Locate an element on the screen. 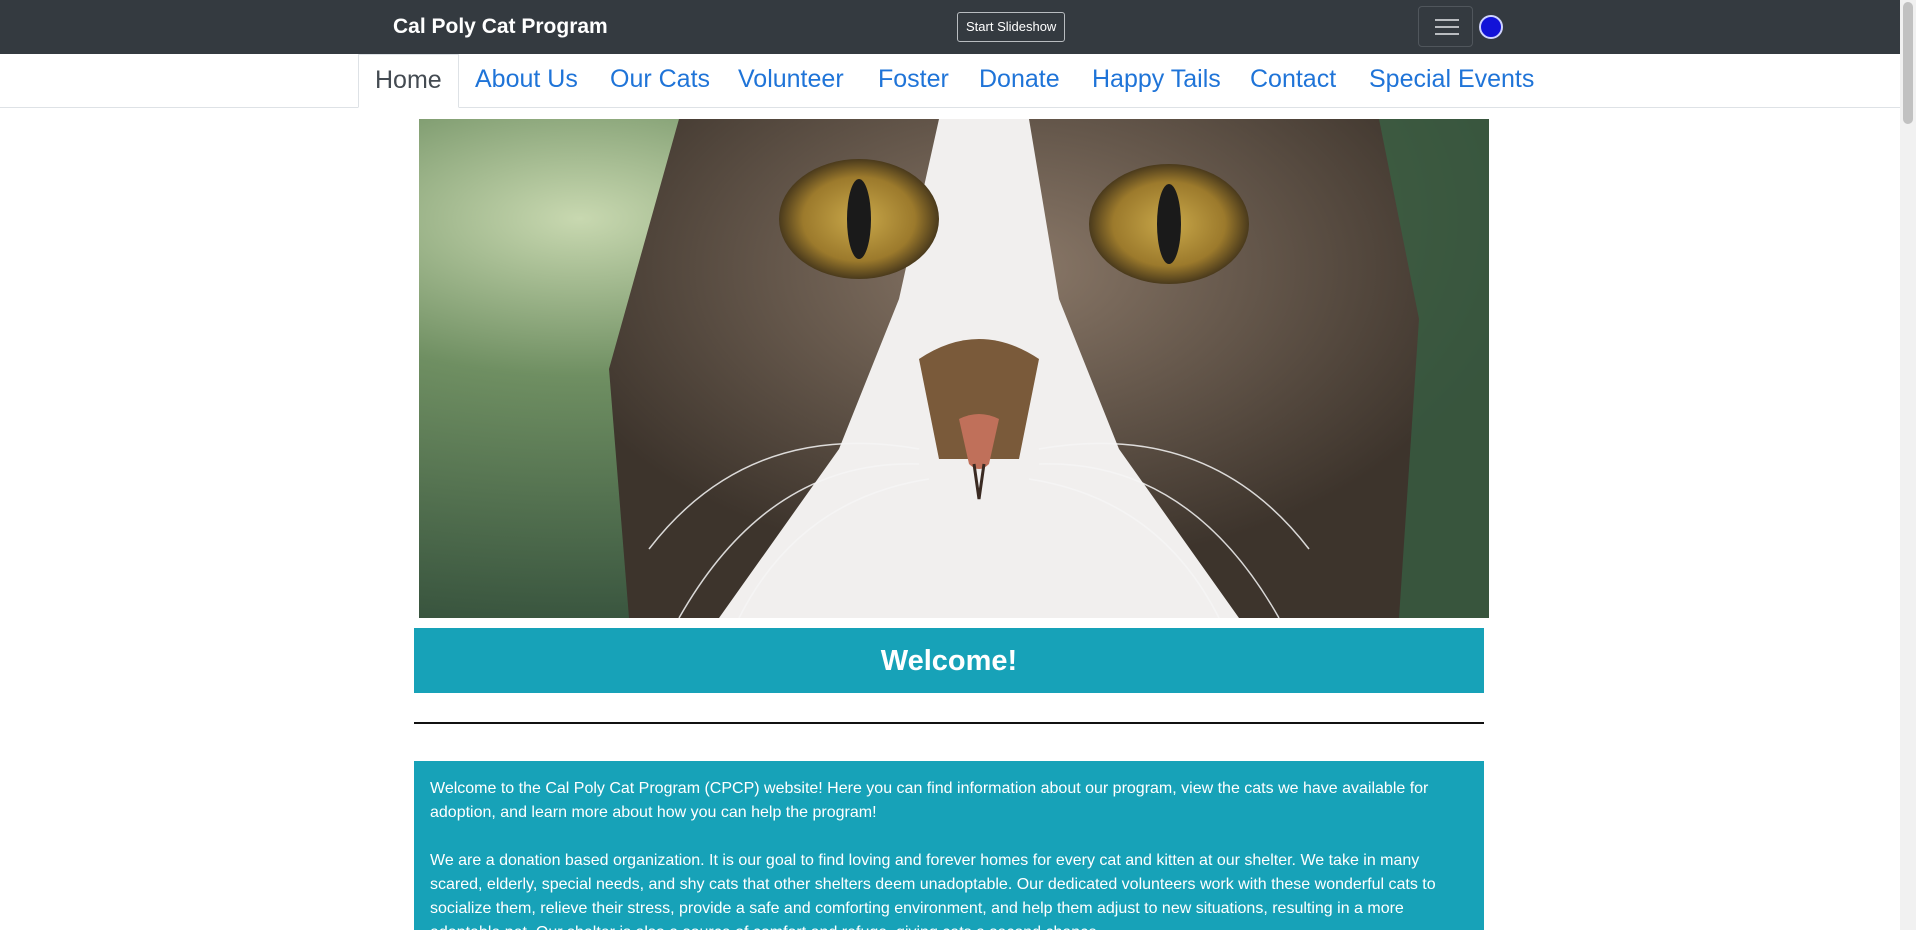 The image size is (1916, 930). navbar-toggler-button is located at coordinates (1445, 26).